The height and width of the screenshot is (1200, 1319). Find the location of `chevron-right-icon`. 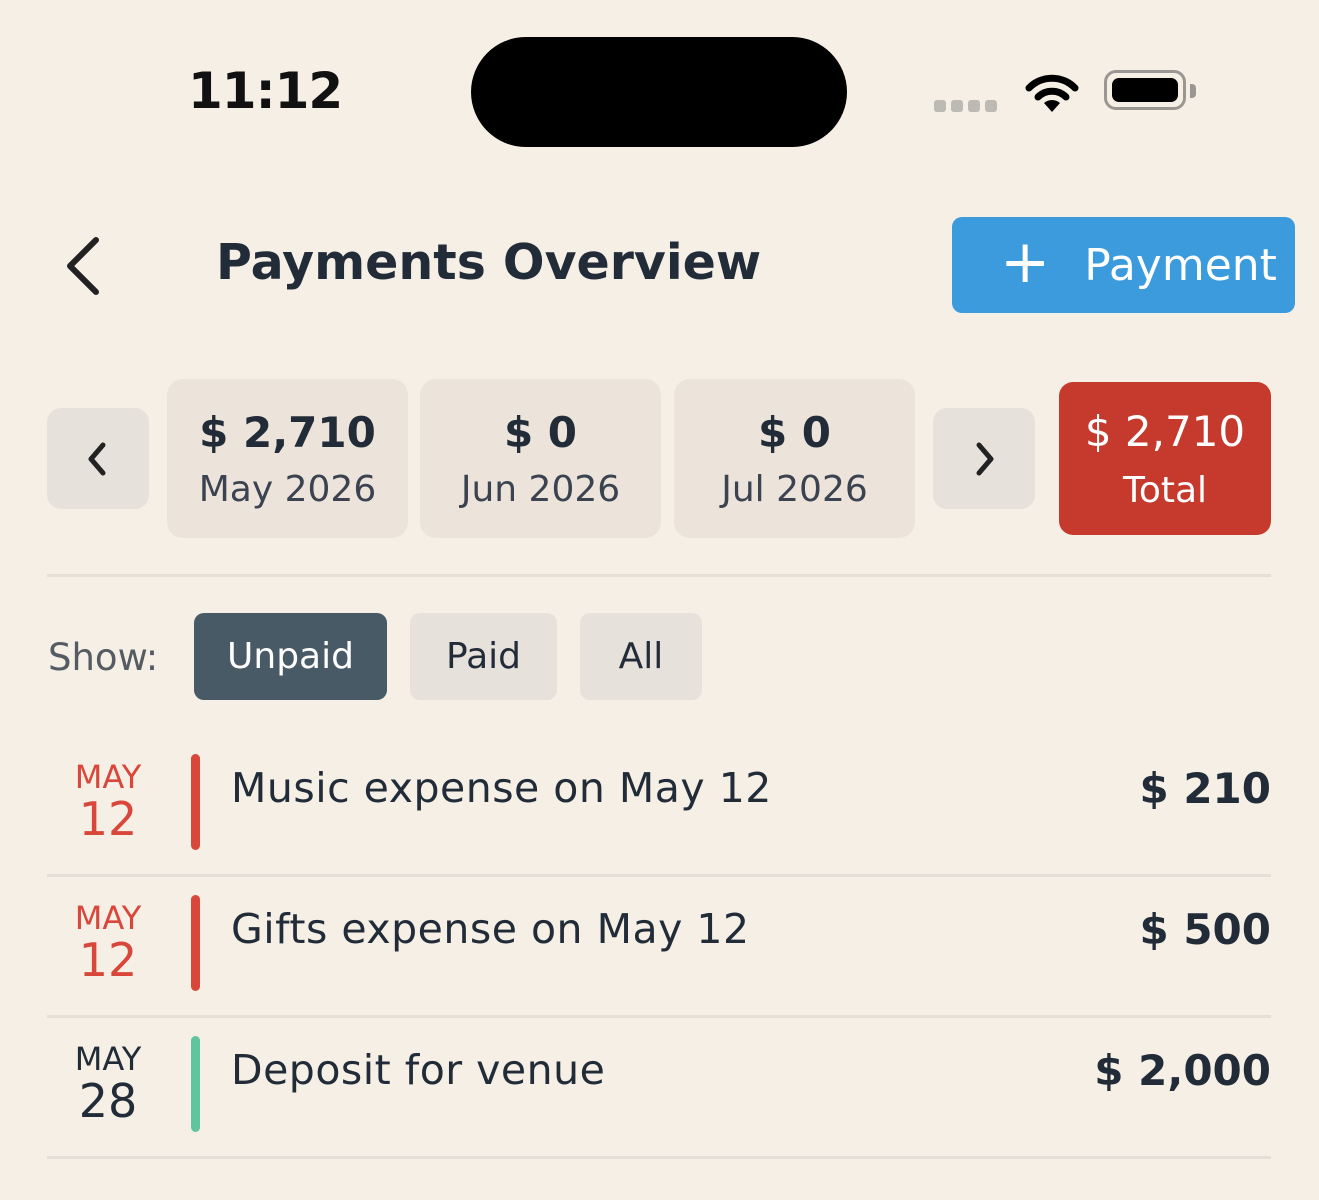

chevron-right-icon is located at coordinates (985, 458).